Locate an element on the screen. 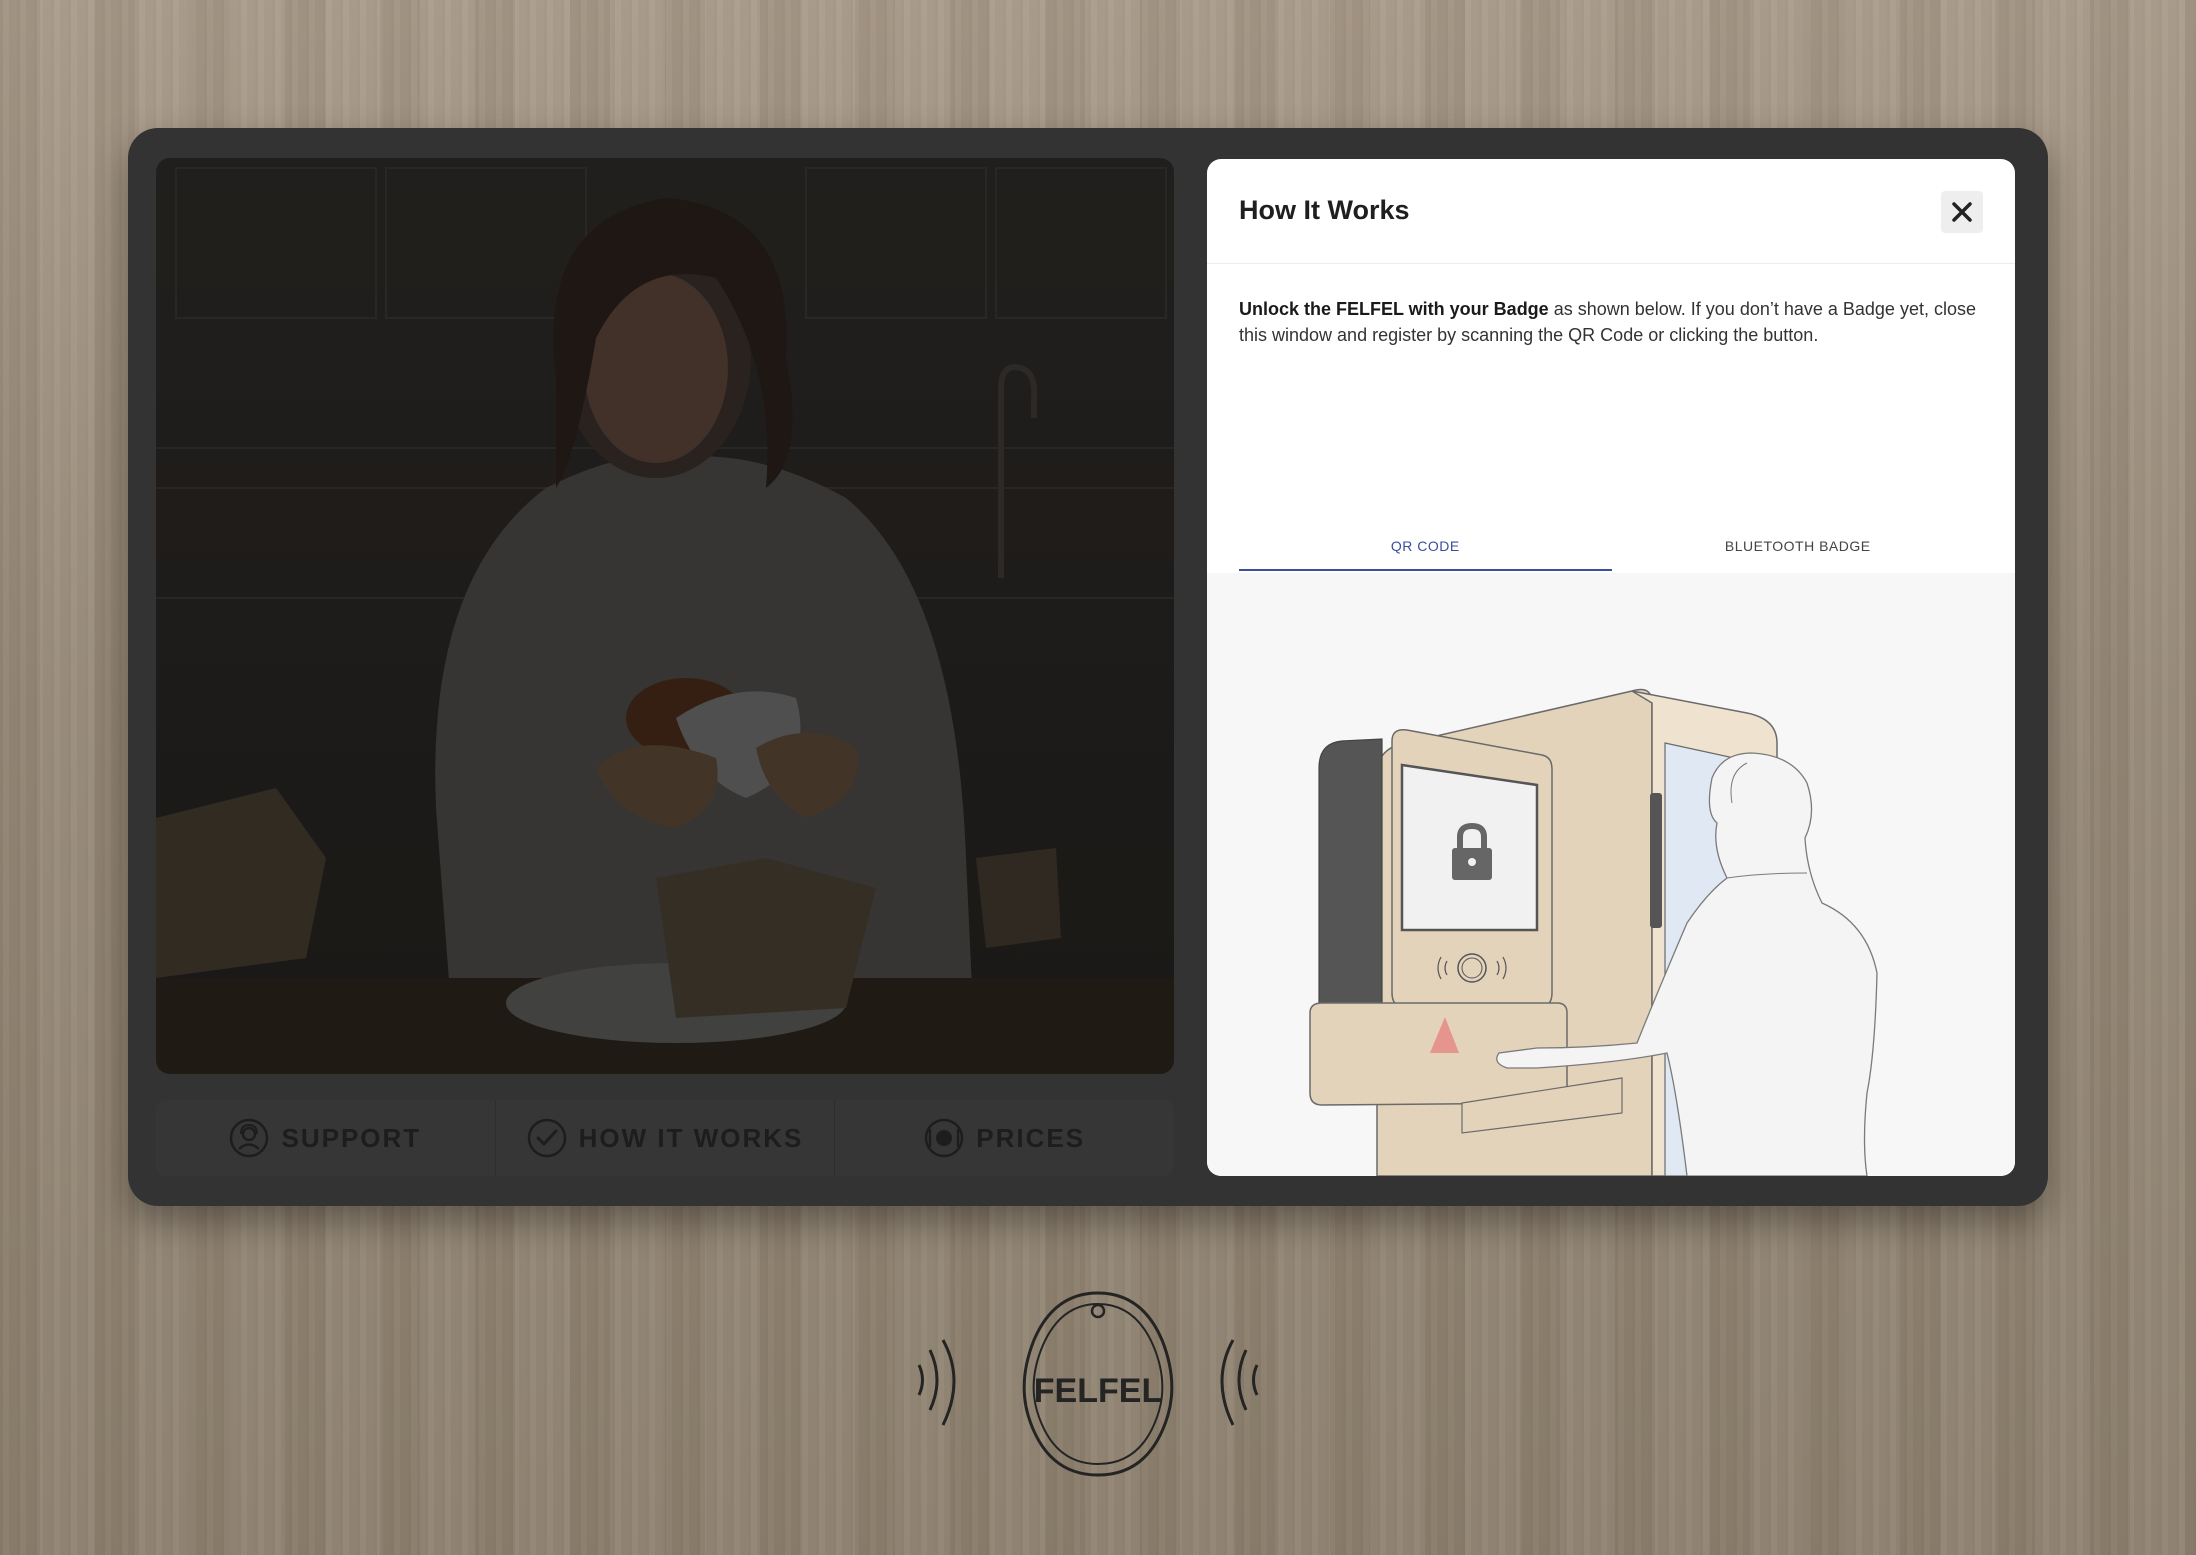  felfel-badge-graphic: FELFEL is located at coordinates (1100, 1380).